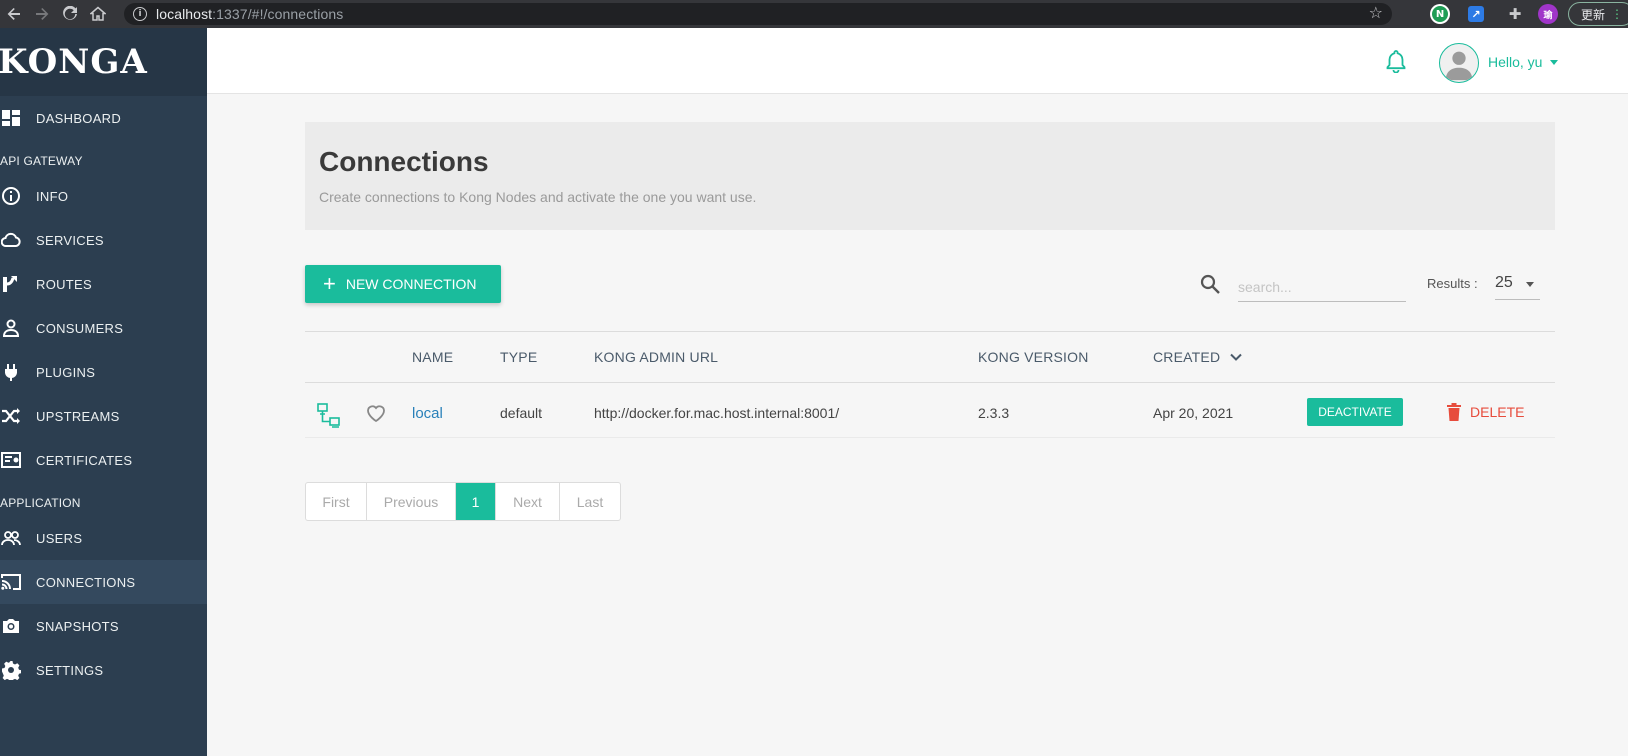  I want to click on sidebar-item-snapshots: SNAPSHOTS, so click(103, 626).